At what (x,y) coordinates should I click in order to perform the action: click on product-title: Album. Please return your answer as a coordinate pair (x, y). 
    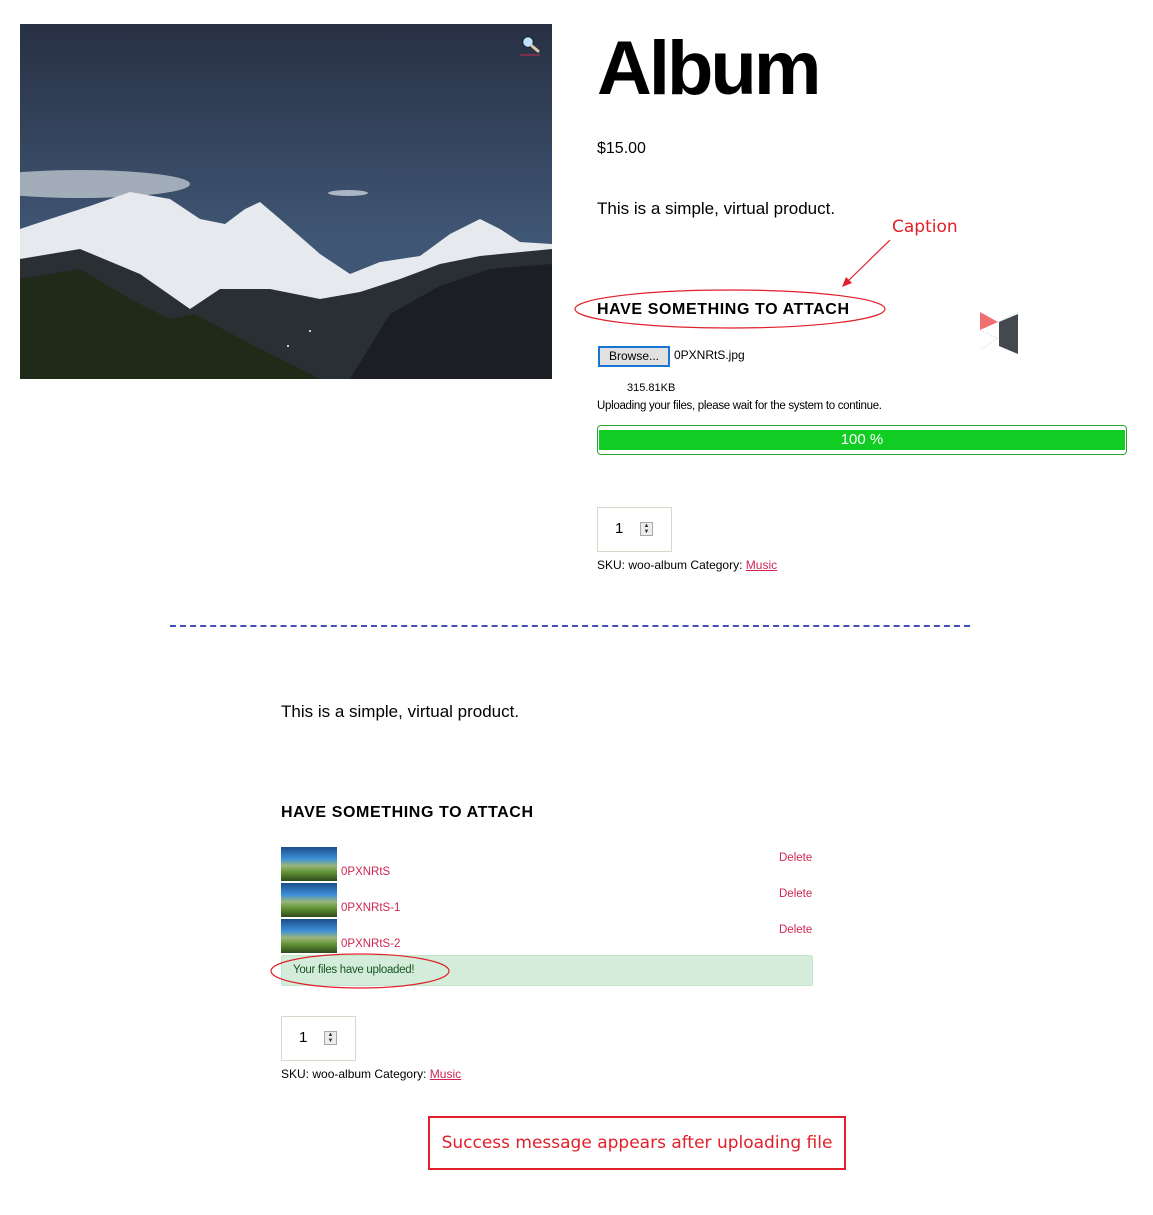
    Looking at the image, I should click on (709, 68).